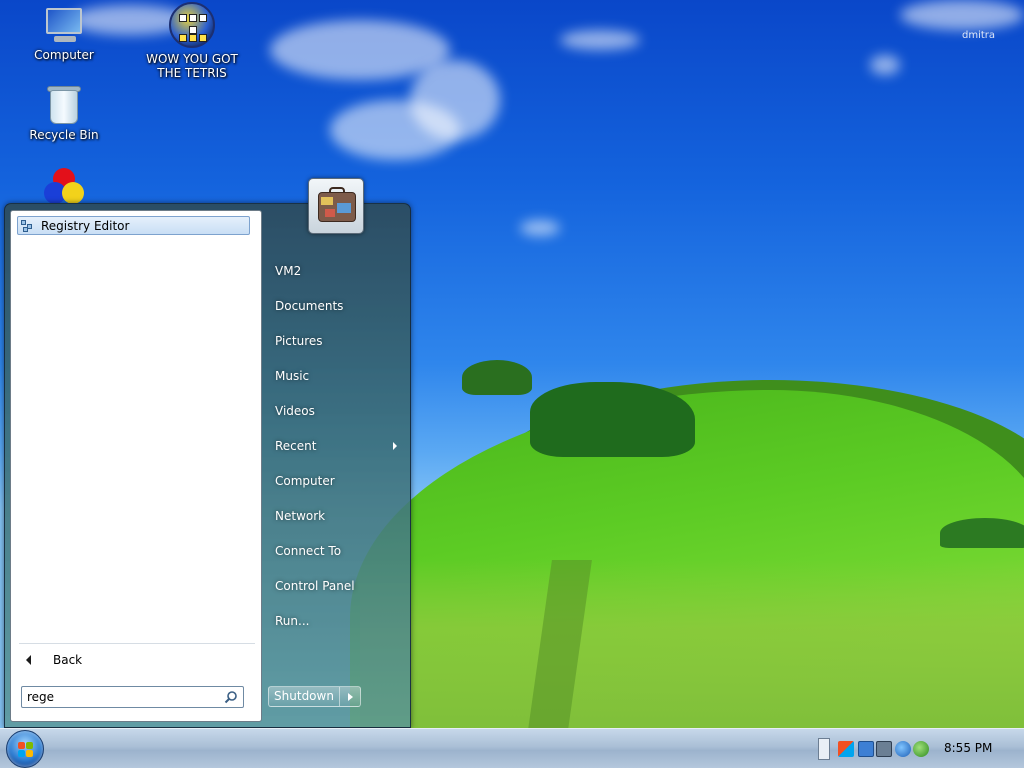 The image size is (1024, 768). What do you see at coordinates (866, 749) in the screenshot?
I see `network-icon` at bounding box center [866, 749].